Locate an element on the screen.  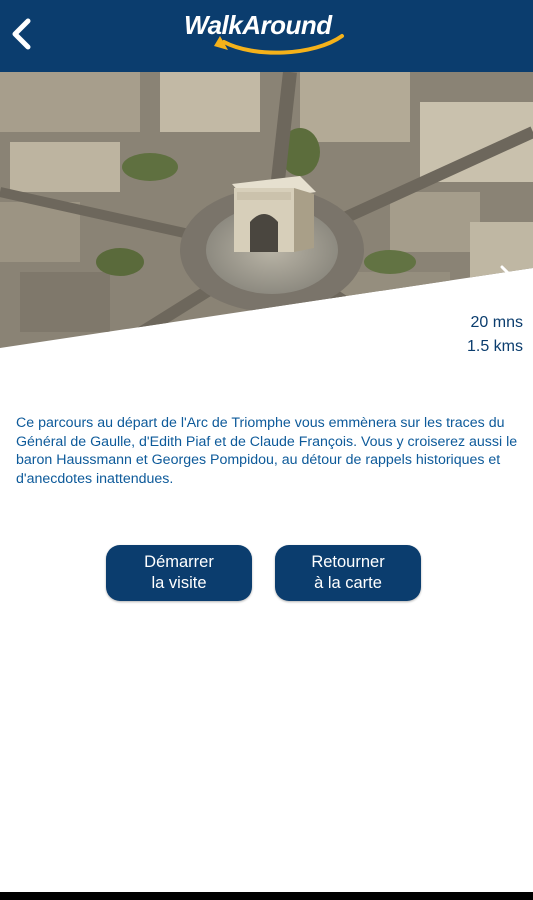
bottom-bar is located at coordinates (266, 896).